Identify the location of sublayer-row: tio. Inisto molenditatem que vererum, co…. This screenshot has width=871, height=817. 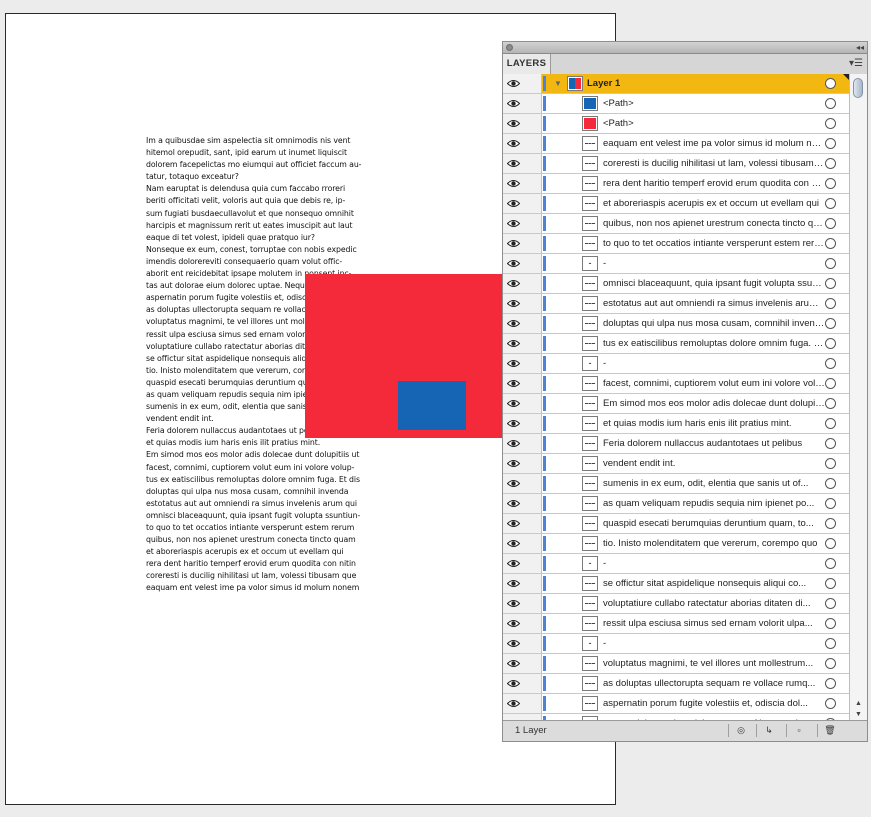
(676, 544).